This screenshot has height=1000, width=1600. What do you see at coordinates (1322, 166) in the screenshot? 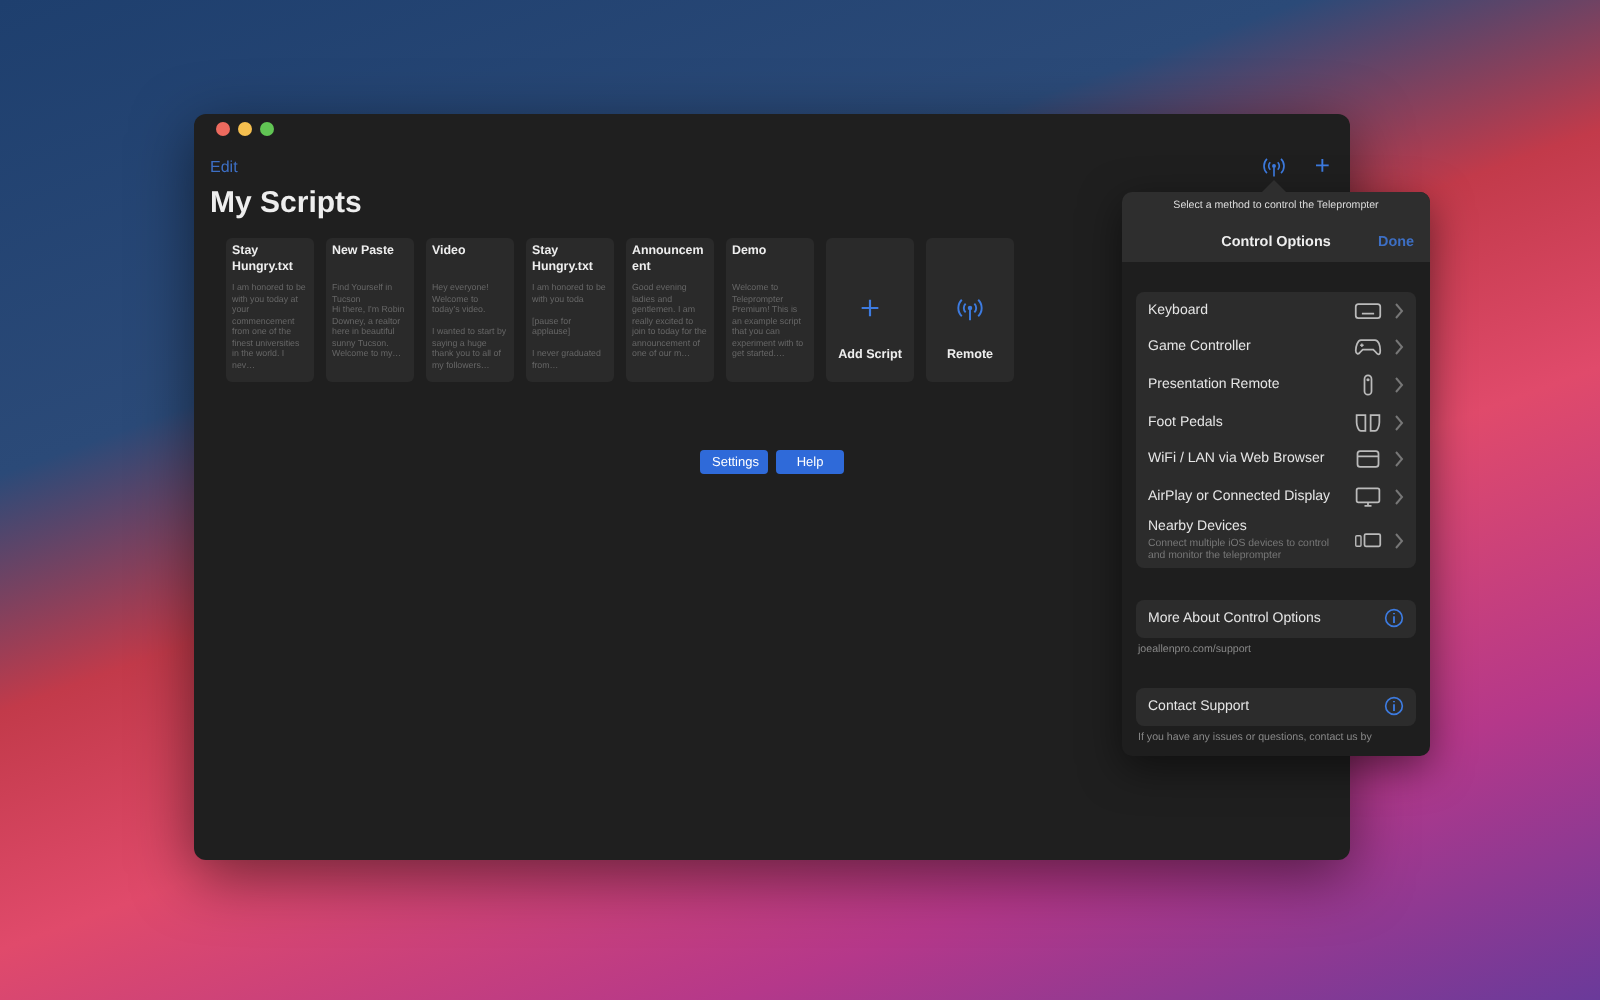
I see `add-button: +` at bounding box center [1322, 166].